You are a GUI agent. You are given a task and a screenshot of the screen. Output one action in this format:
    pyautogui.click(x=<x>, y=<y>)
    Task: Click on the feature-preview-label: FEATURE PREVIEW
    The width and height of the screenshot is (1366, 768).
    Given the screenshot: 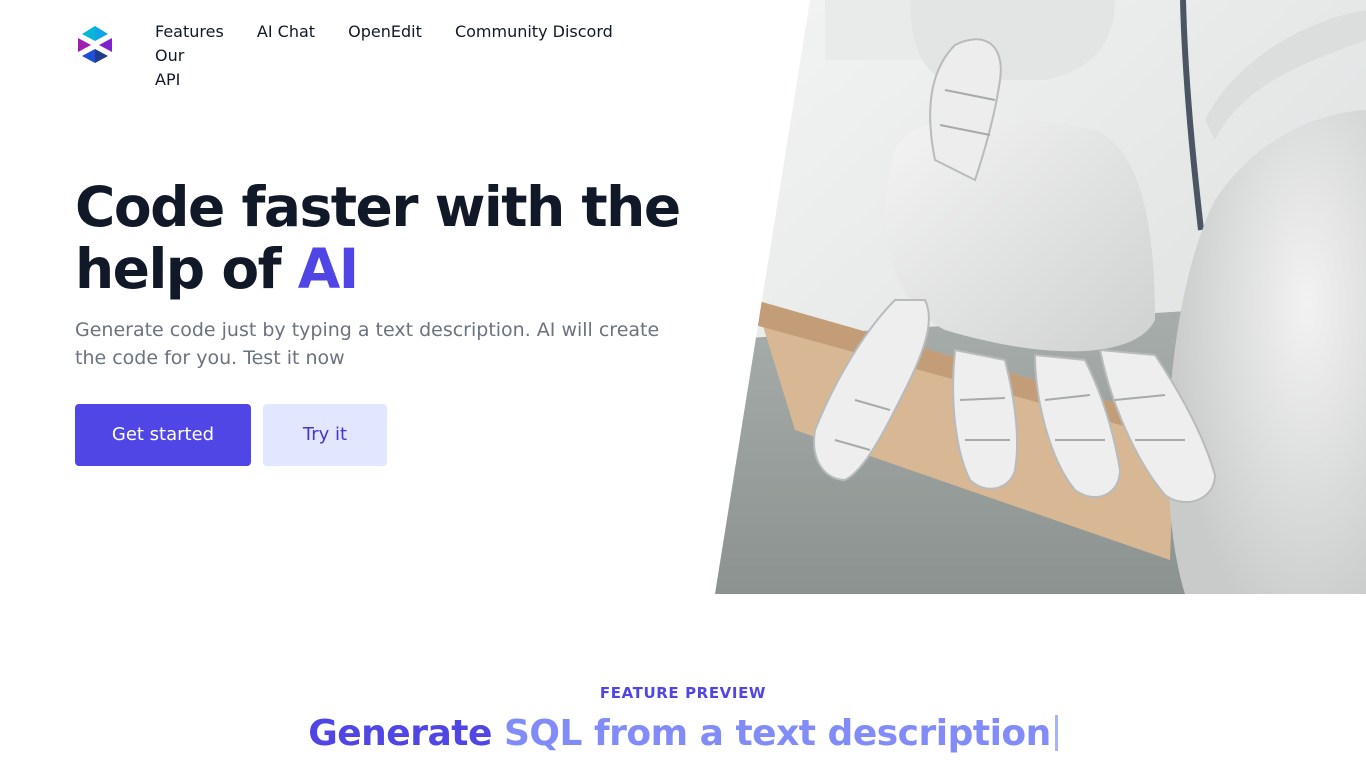 What is the action you would take?
    pyautogui.click(x=683, y=693)
    